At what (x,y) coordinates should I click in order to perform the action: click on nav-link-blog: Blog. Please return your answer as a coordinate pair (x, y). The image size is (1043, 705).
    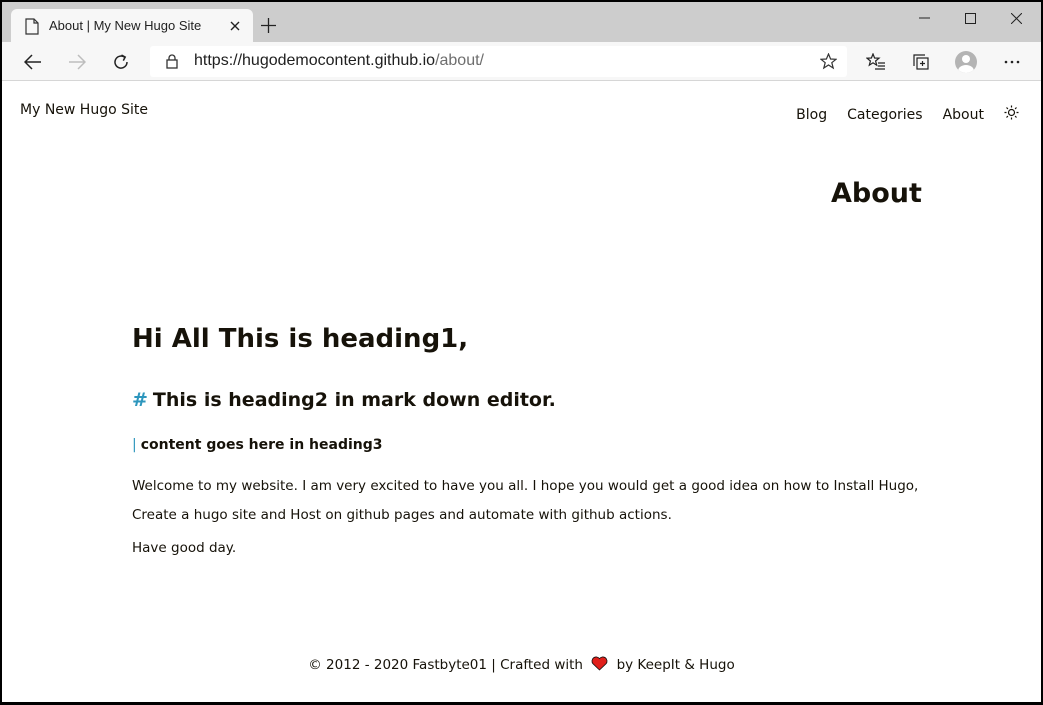
    Looking at the image, I should click on (811, 115).